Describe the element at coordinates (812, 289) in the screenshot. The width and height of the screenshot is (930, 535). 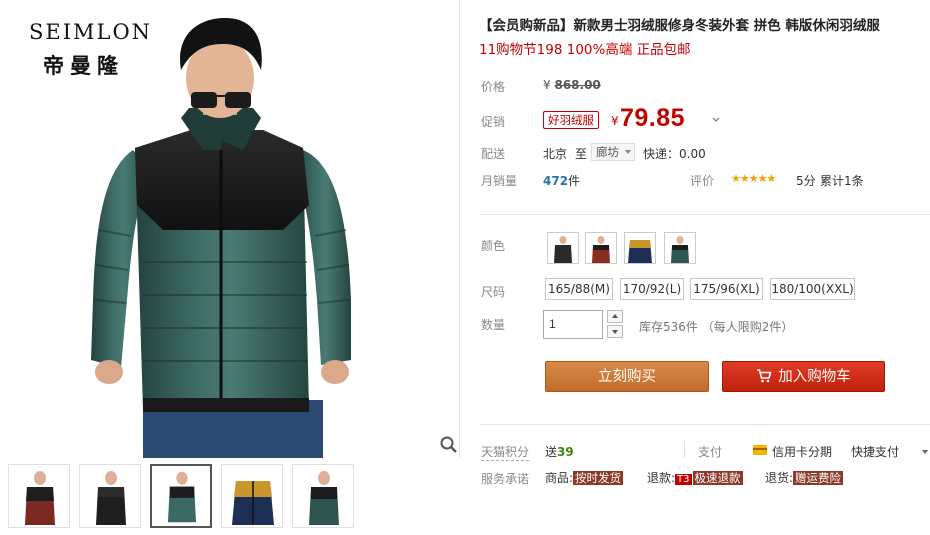
I see `size-option-xxl: 180/100(XXL)` at that location.